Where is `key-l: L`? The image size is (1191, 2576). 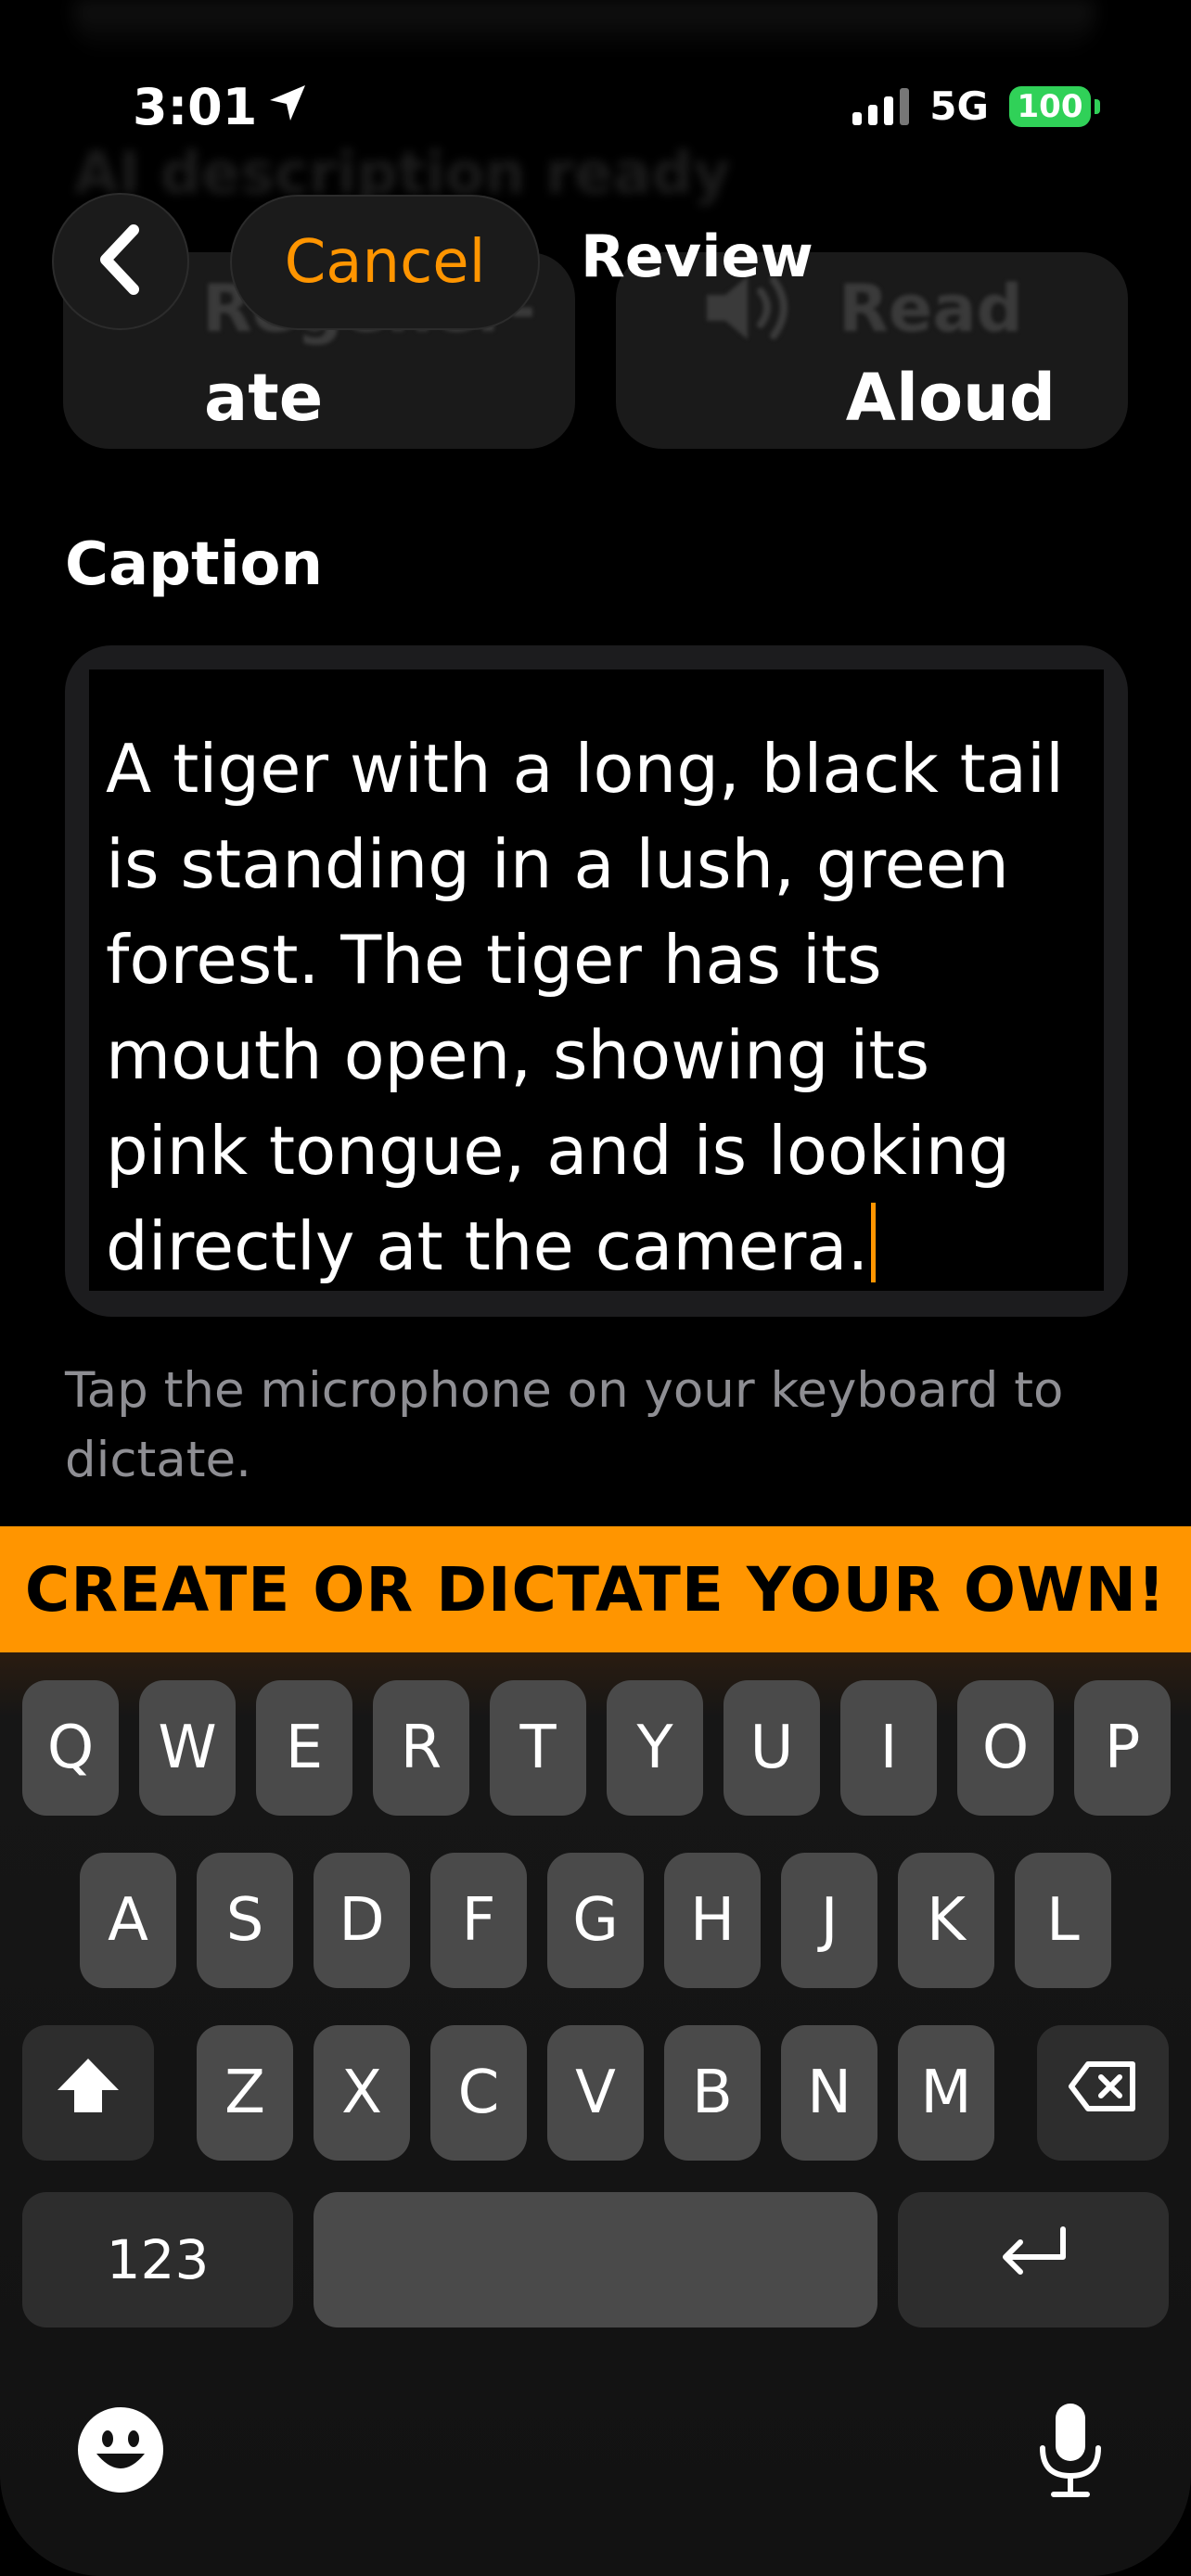 key-l: L is located at coordinates (1063, 1920).